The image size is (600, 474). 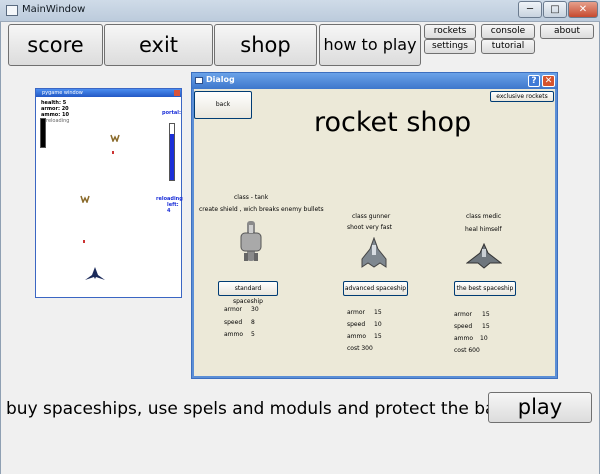 What do you see at coordinates (300, 11) in the screenshot?
I see `title-bar: MainWindow ─ □ ✕` at bounding box center [300, 11].